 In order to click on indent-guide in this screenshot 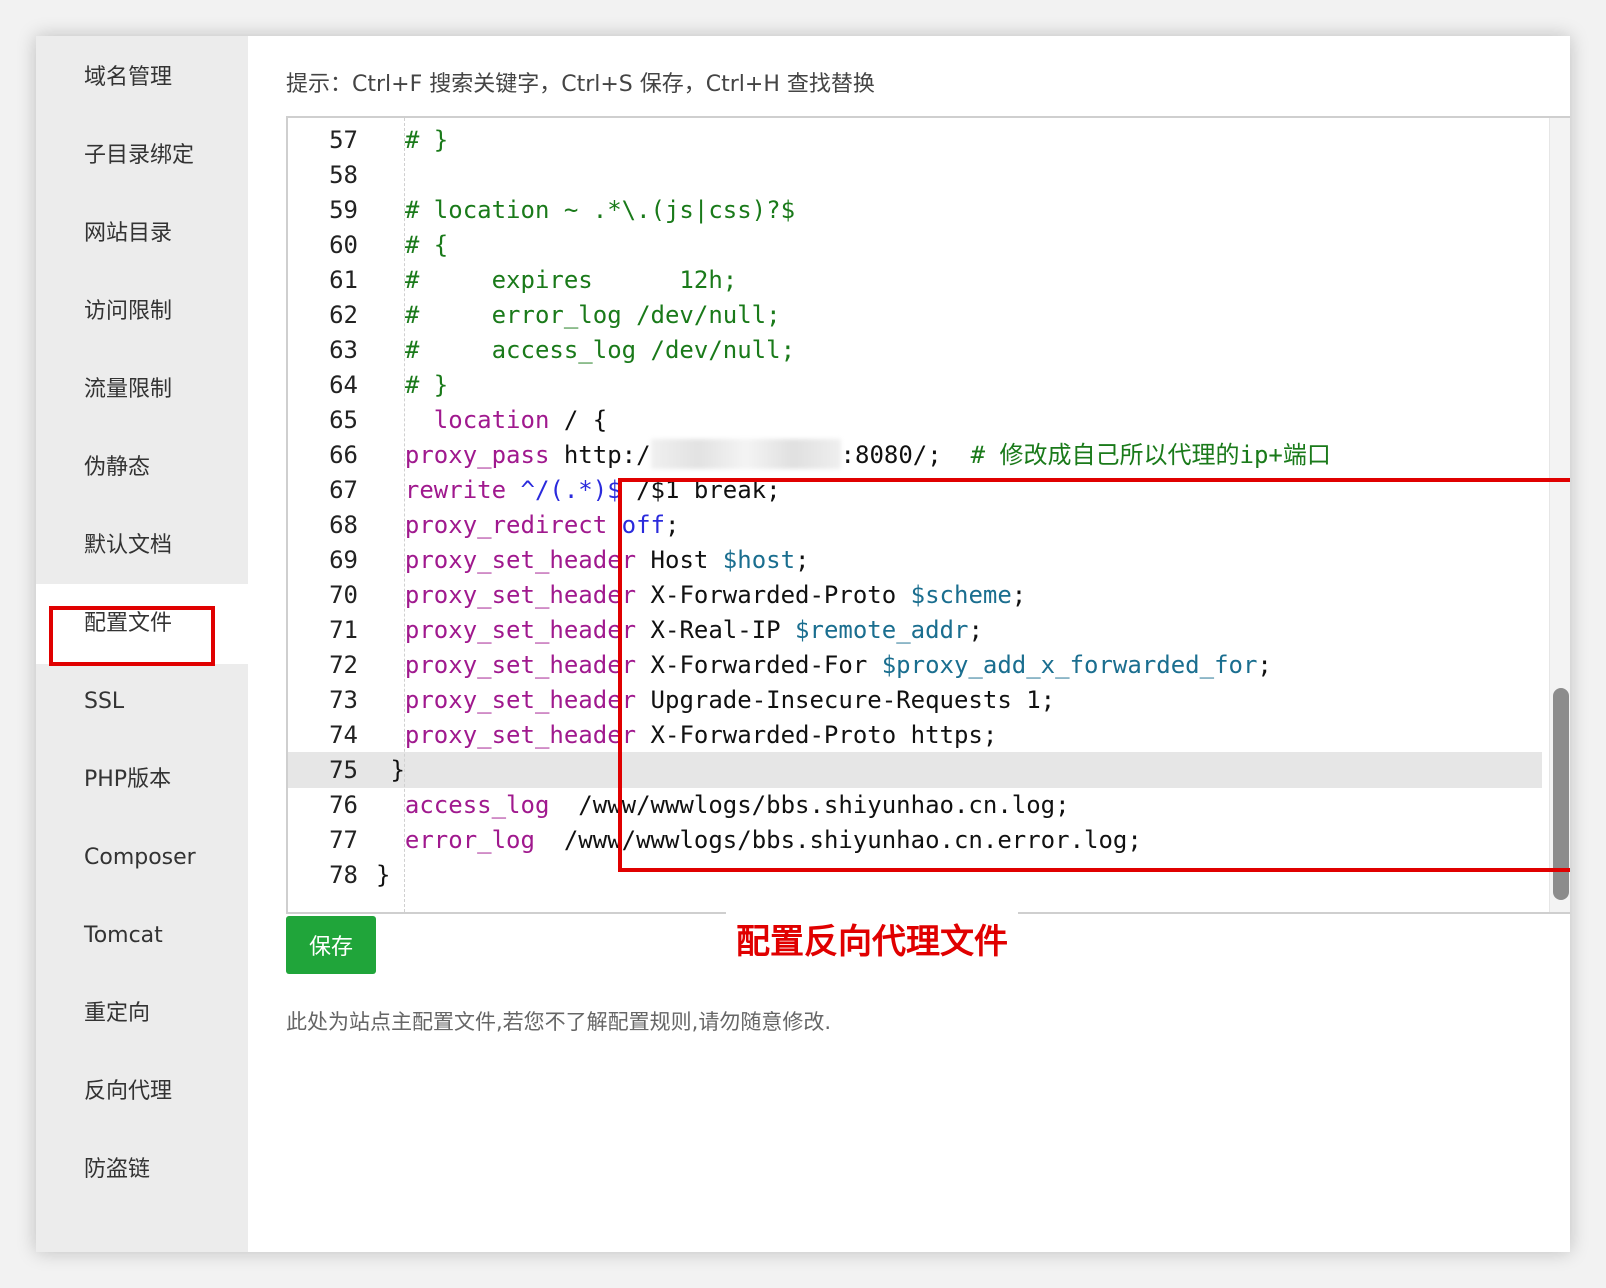, I will do `click(404, 515)`.